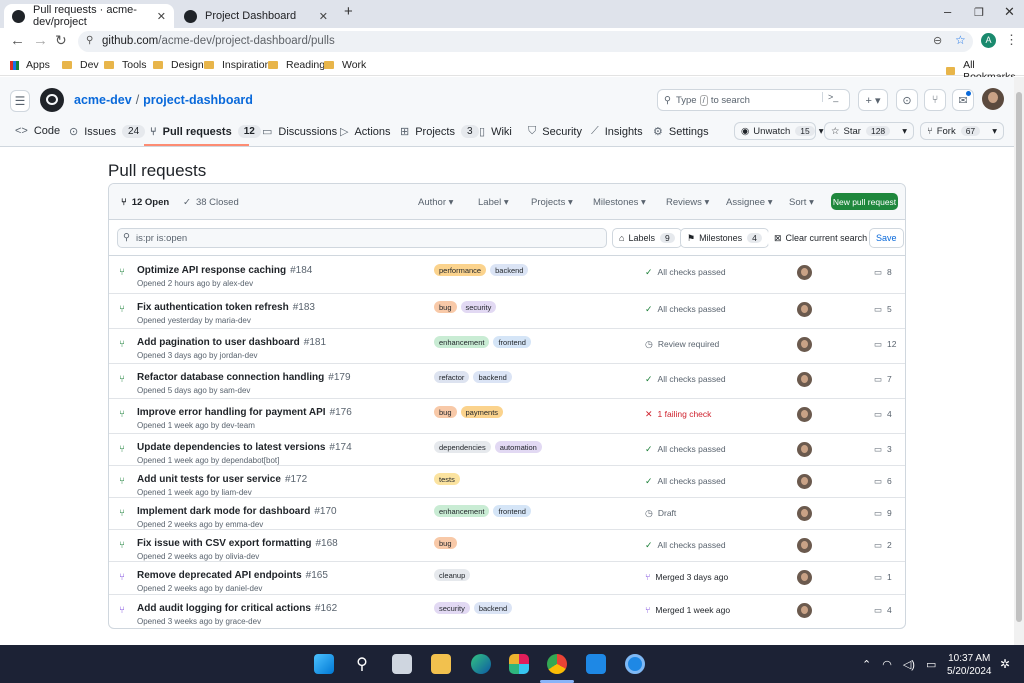  What do you see at coordinates (40, 40) in the screenshot?
I see `forward-icon: →` at bounding box center [40, 40].